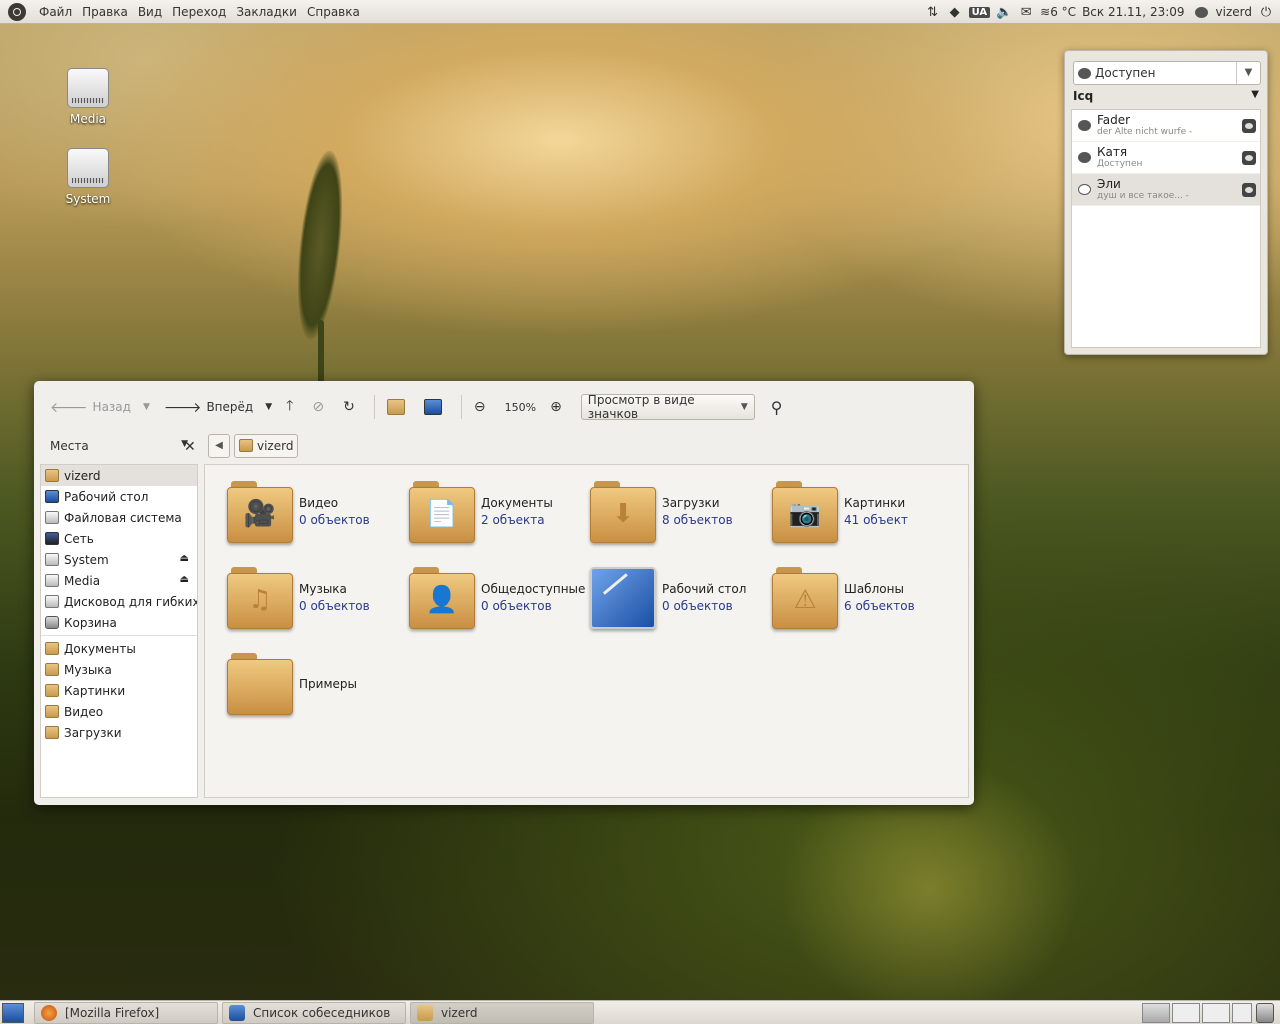 This screenshot has height=1024, width=1280. Describe the element at coordinates (119, 648) in the screenshot. I see `sidebar-item-documents: Документы` at that location.